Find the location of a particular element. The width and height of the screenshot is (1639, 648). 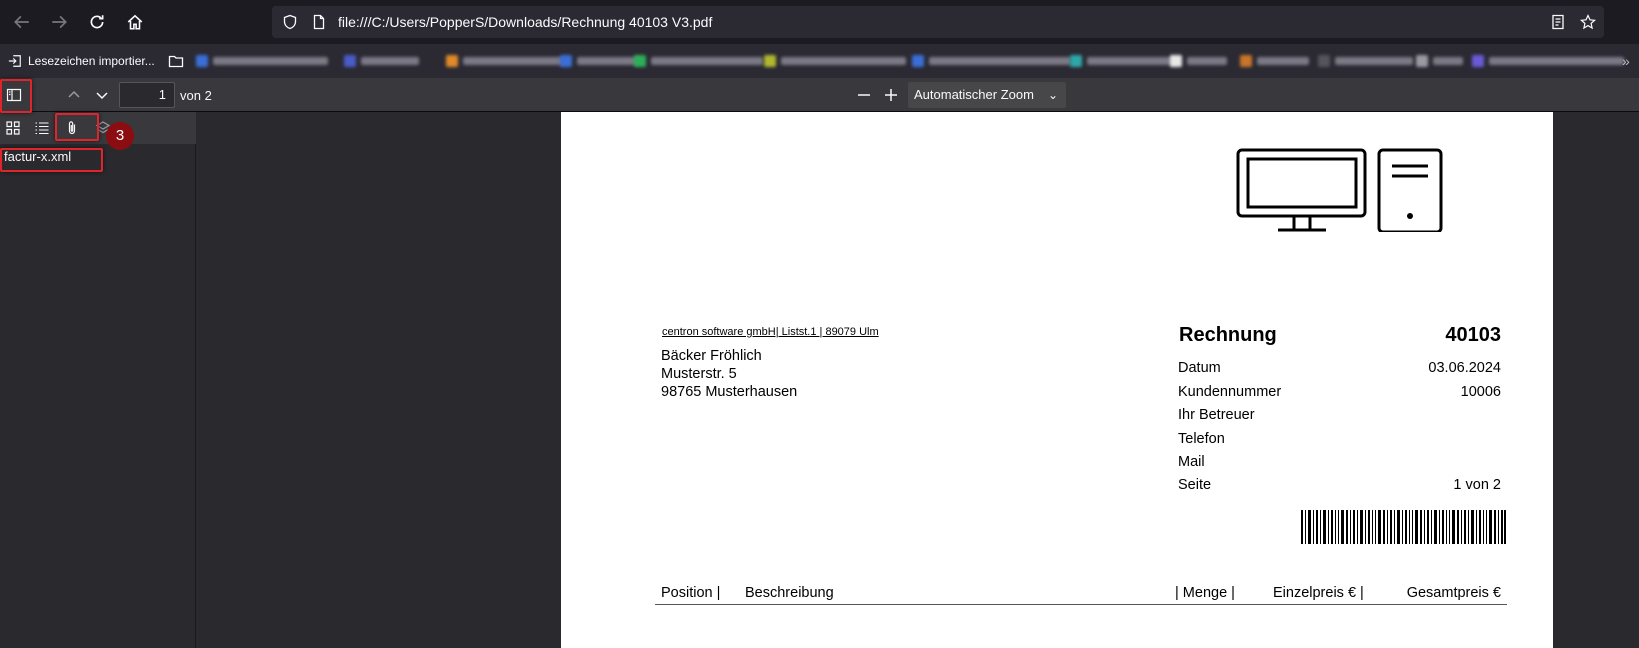

table-header-unit-price: Einzelpreis € | is located at coordinates (1318, 593).